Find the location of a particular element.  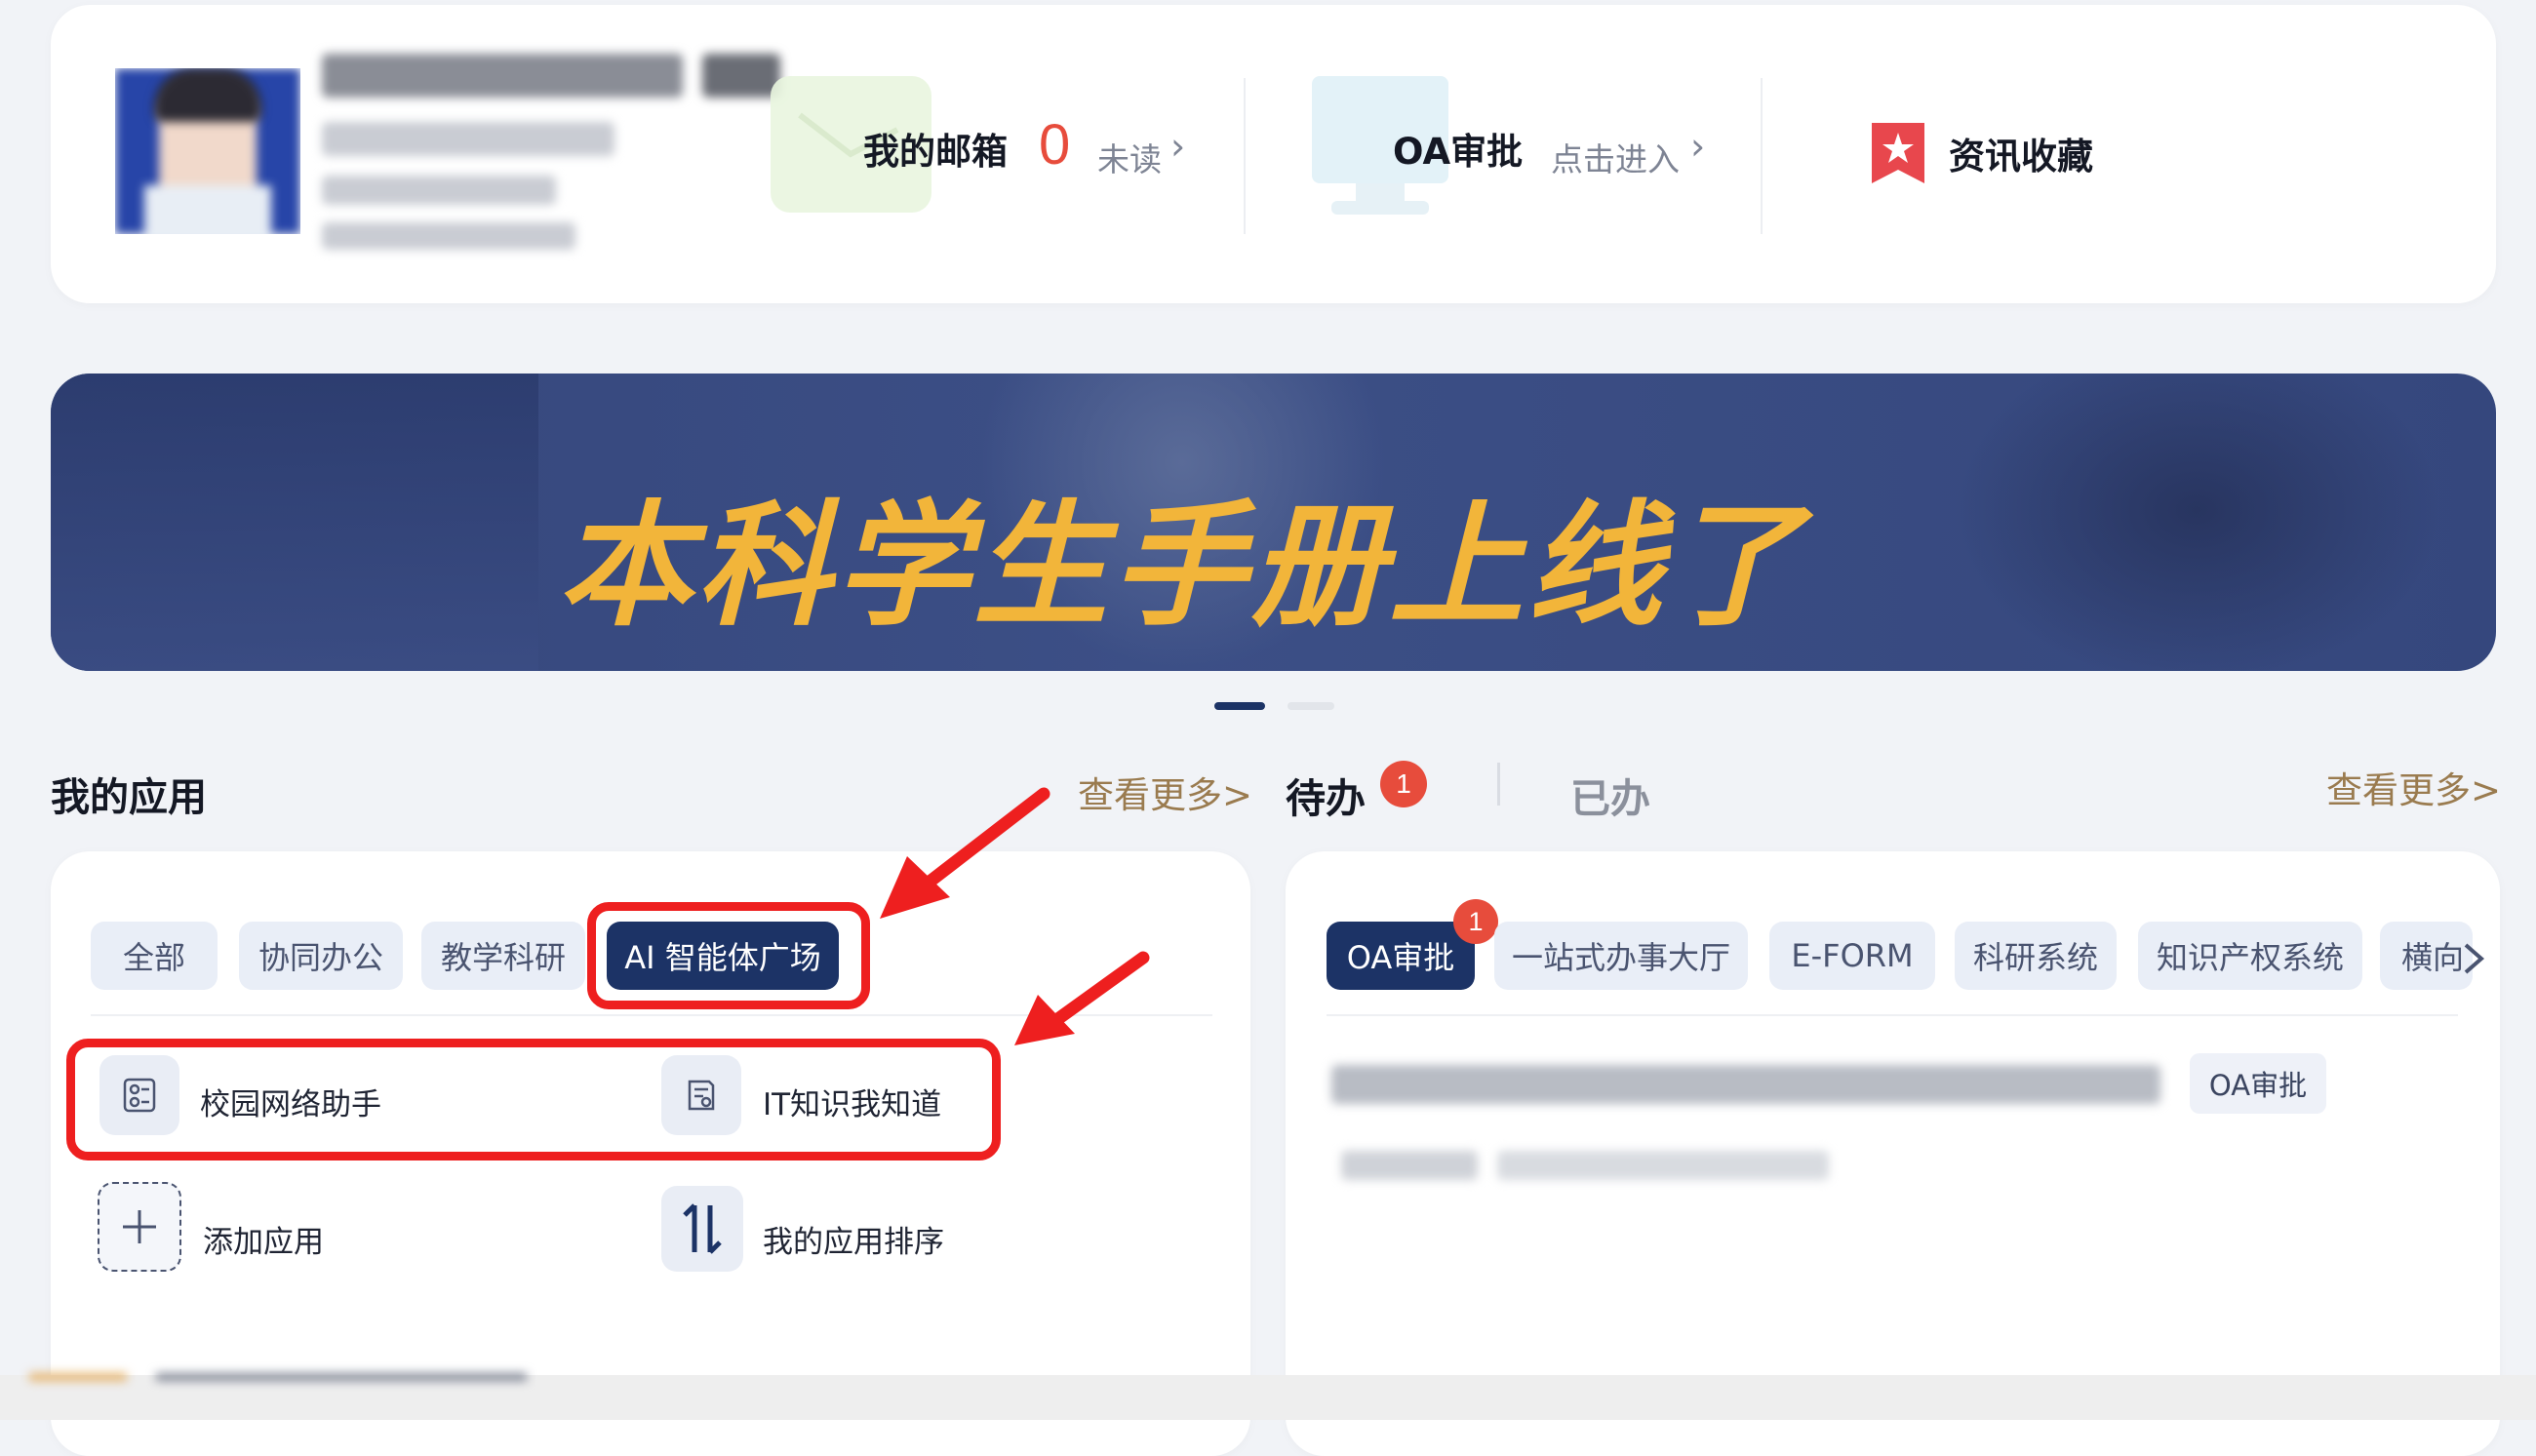

oa-label: OA审批 is located at coordinates (1458, 148).